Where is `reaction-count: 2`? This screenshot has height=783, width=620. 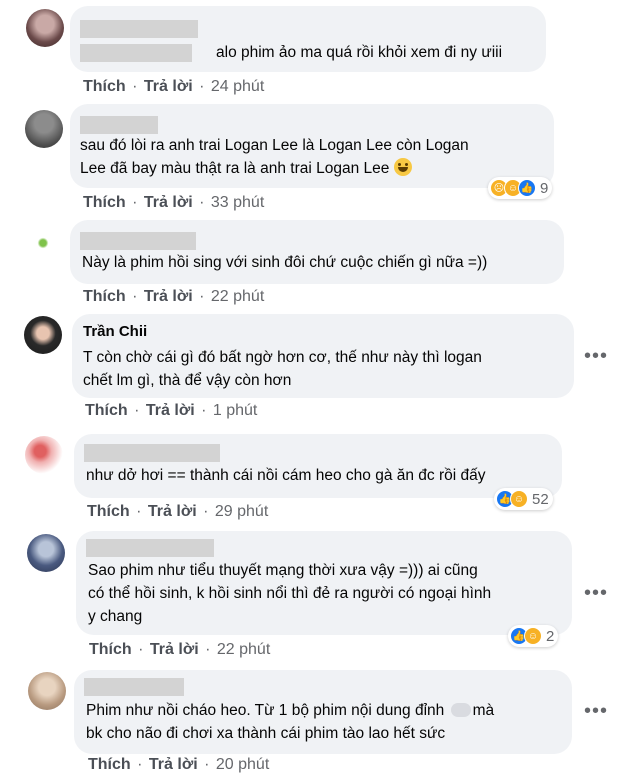 reaction-count: 2 is located at coordinates (550, 636).